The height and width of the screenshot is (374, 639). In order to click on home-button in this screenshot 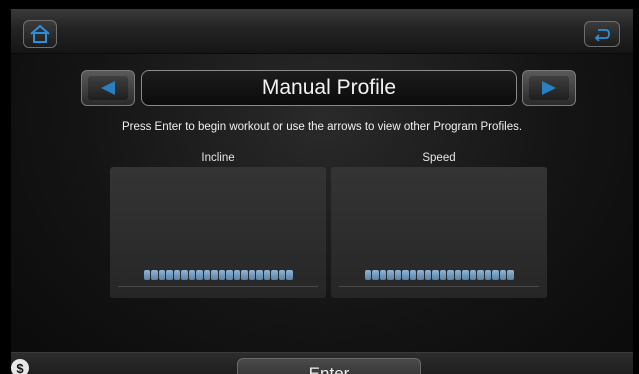, I will do `click(40, 34)`.